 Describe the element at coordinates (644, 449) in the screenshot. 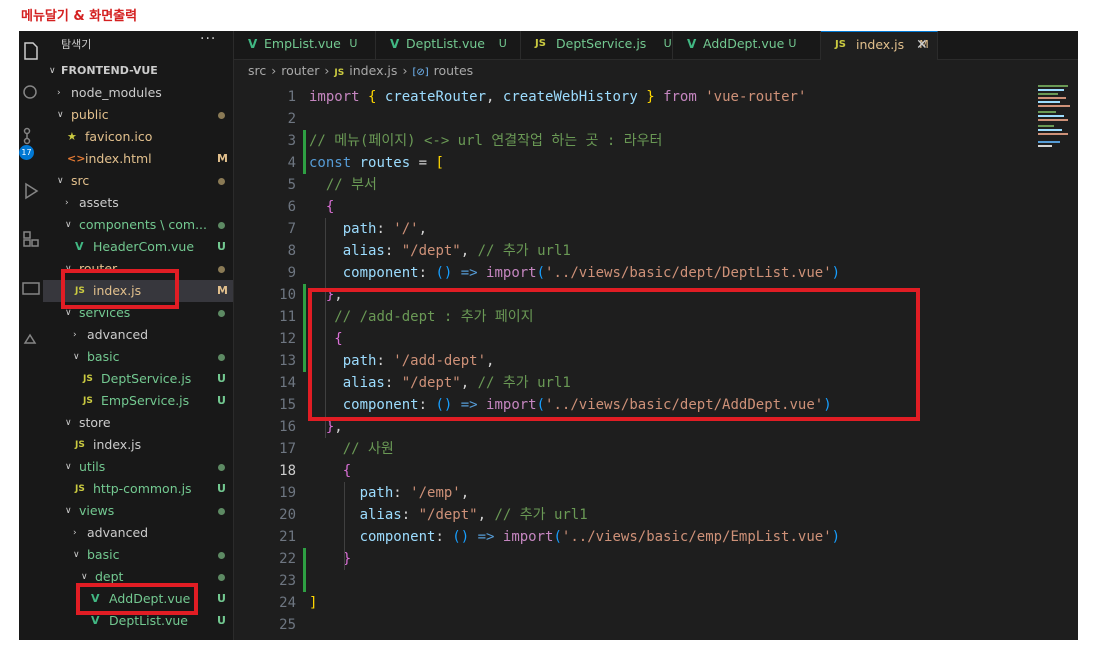

I see `code-line: 17 // 사원` at that location.